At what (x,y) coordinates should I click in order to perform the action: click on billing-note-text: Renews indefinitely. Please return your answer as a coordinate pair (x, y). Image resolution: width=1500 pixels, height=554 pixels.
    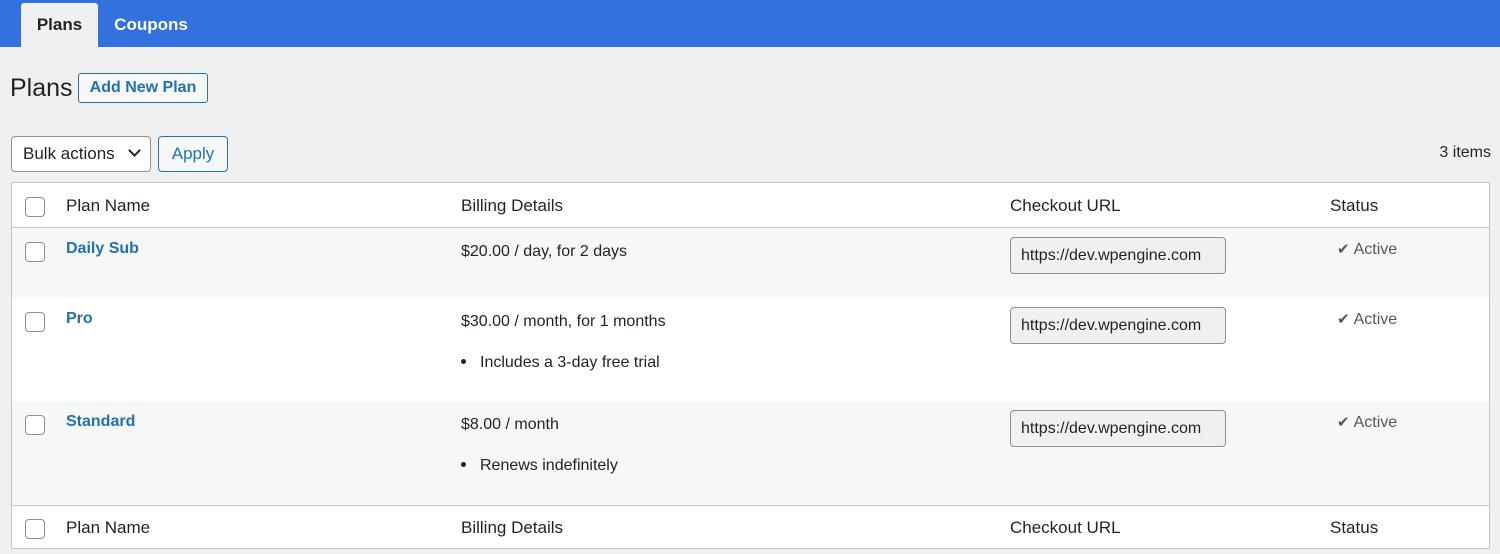
    Looking at the image, I should click on (549, 465).